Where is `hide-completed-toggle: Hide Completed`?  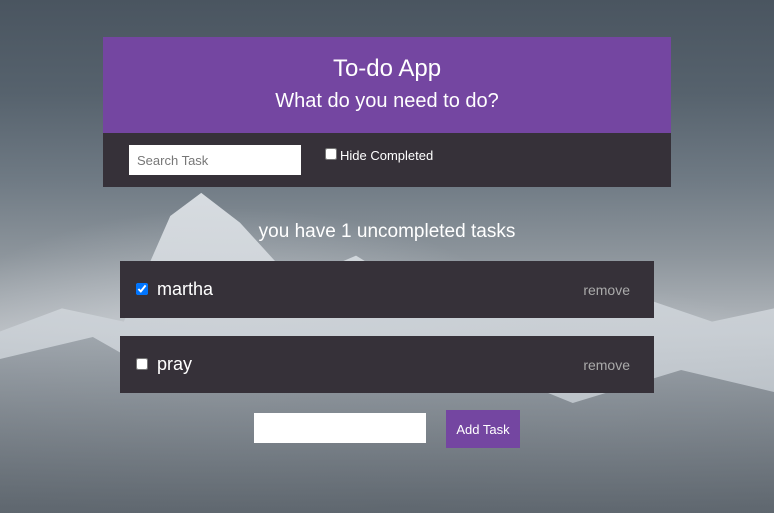
hide-completed-toggle: Hide Completed is located at coordinates (379, 155).